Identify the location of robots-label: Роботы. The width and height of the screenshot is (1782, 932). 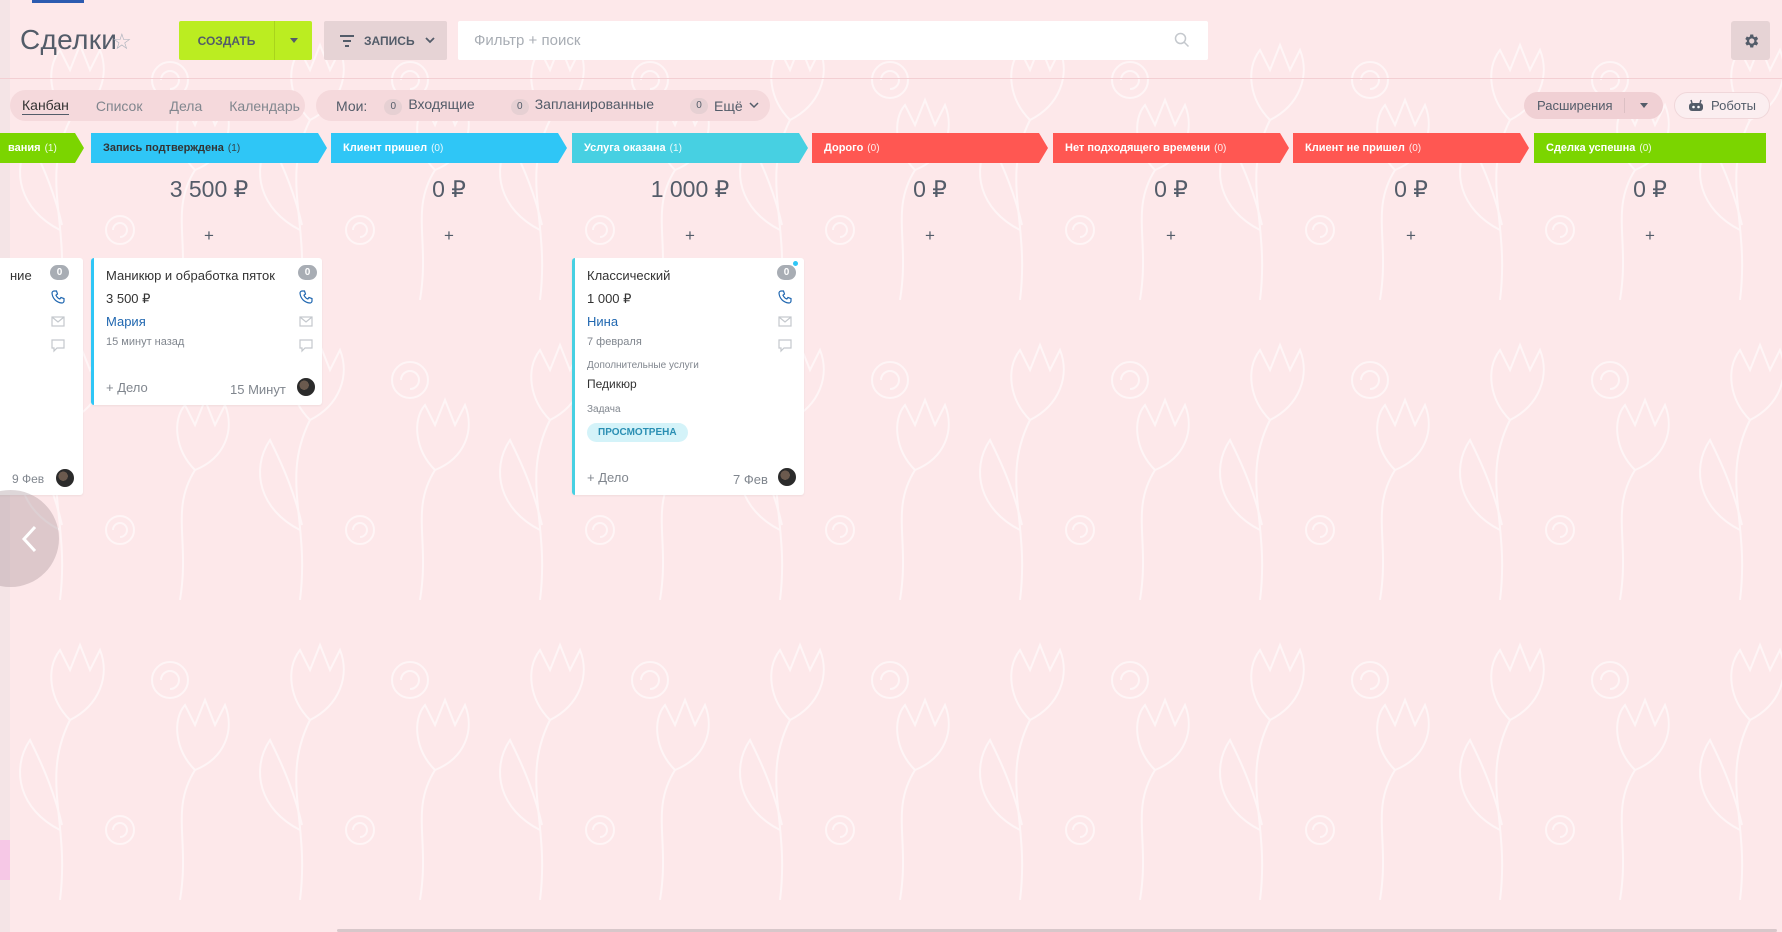
(1733, 105).